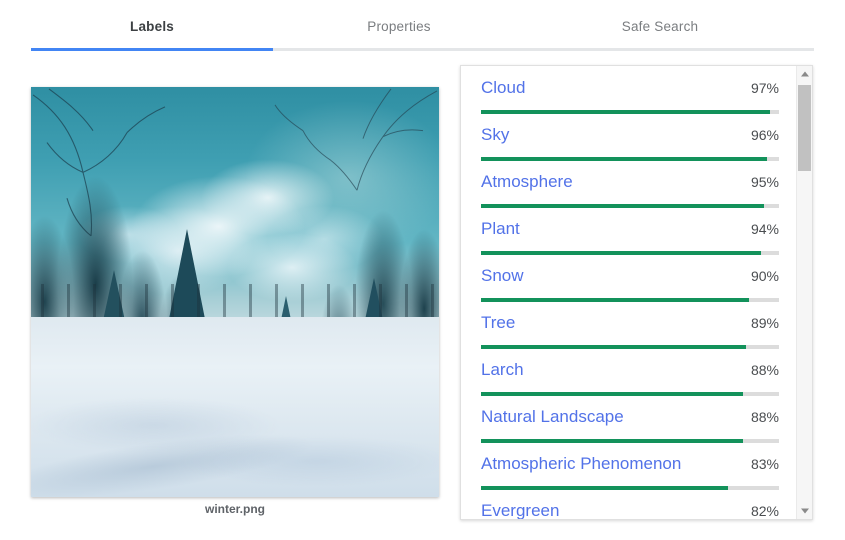 Image resolution: width=845 pixels, height=540 pixels. I want to click on tab-properties: Properties, so click(399, 27).